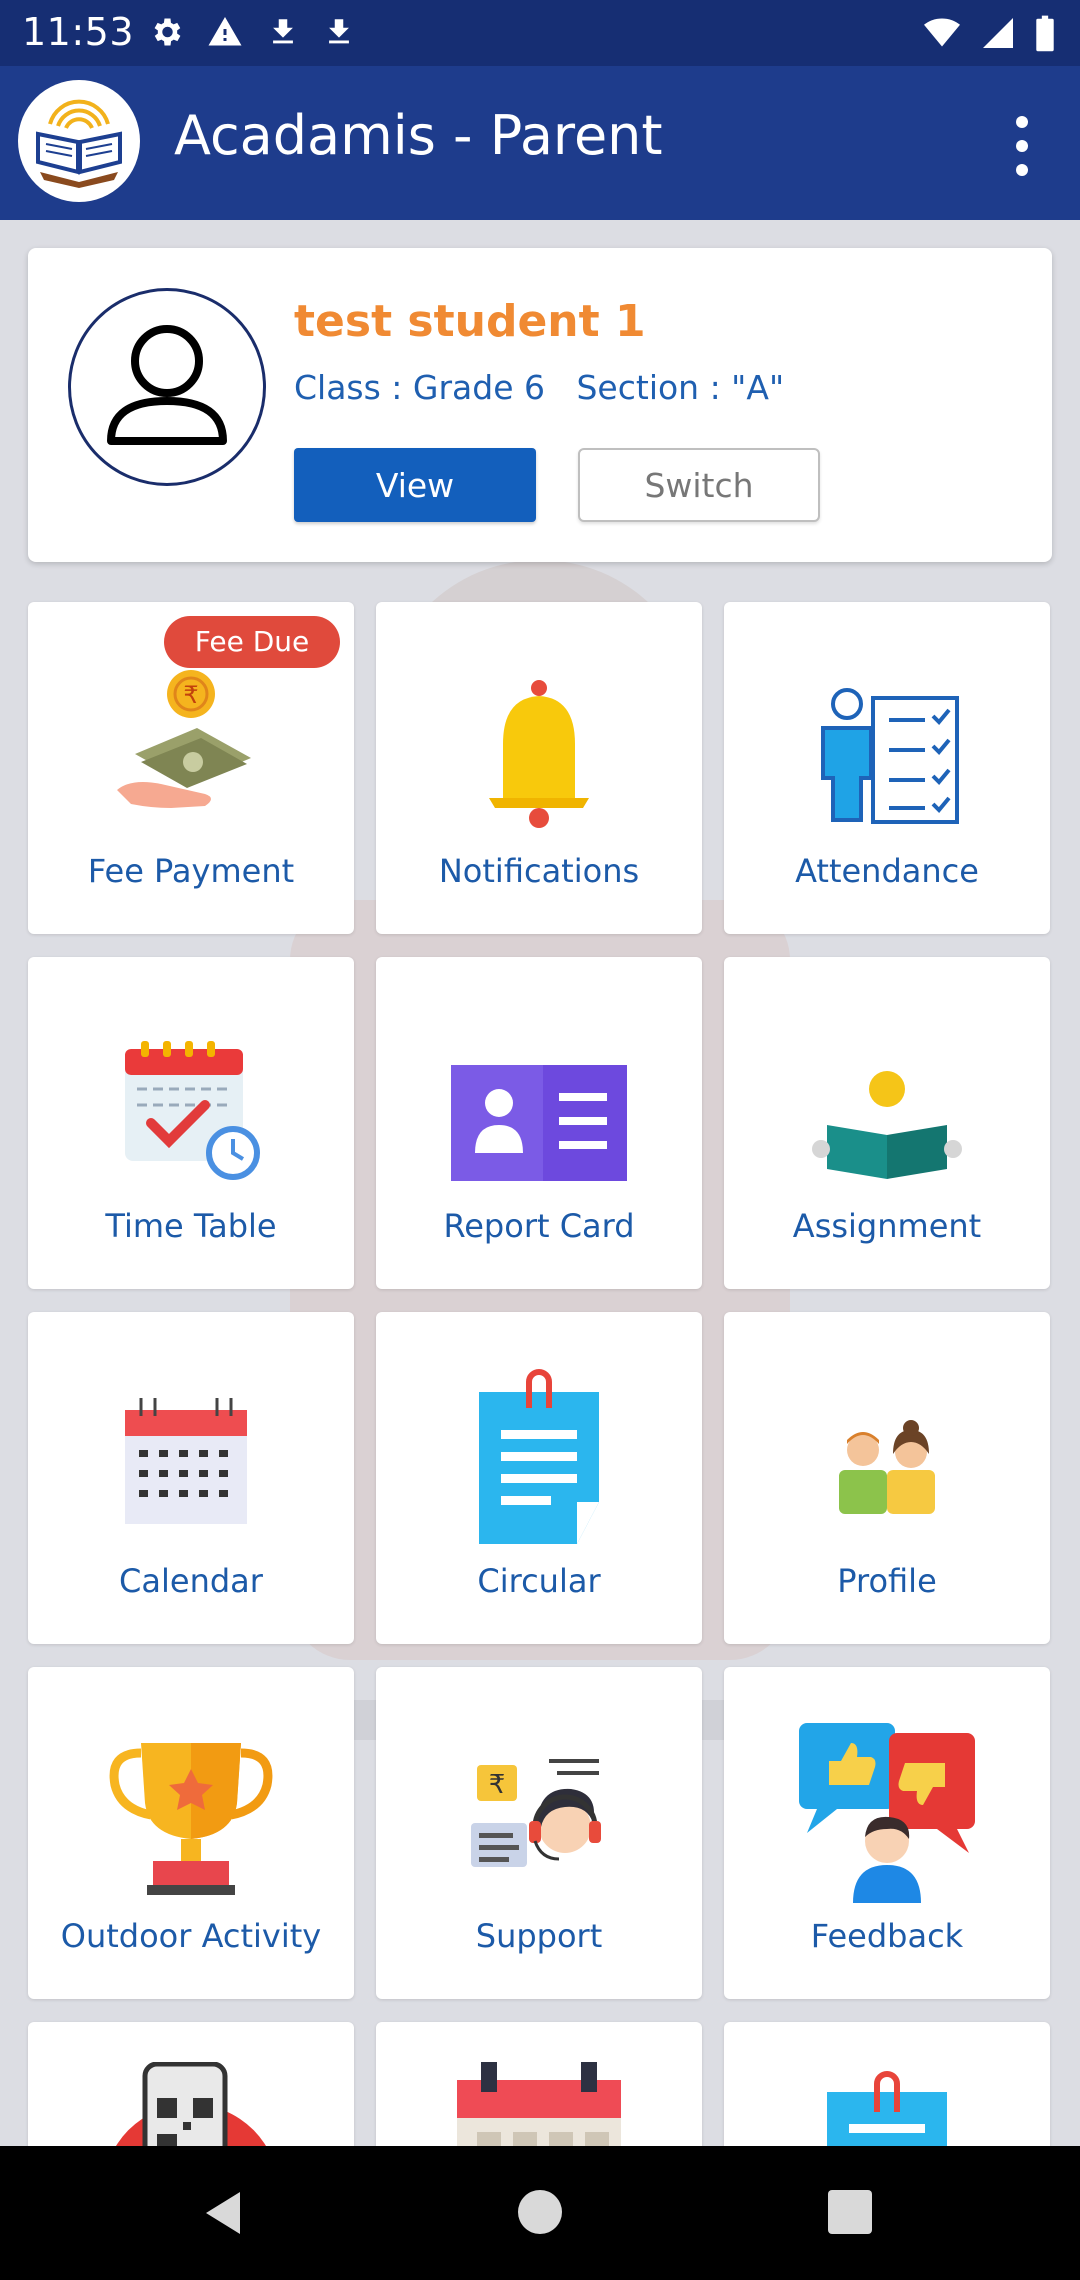  Describe the element at coordinates (998, 33) in the screenshot. I see `signal-icon` at that location.